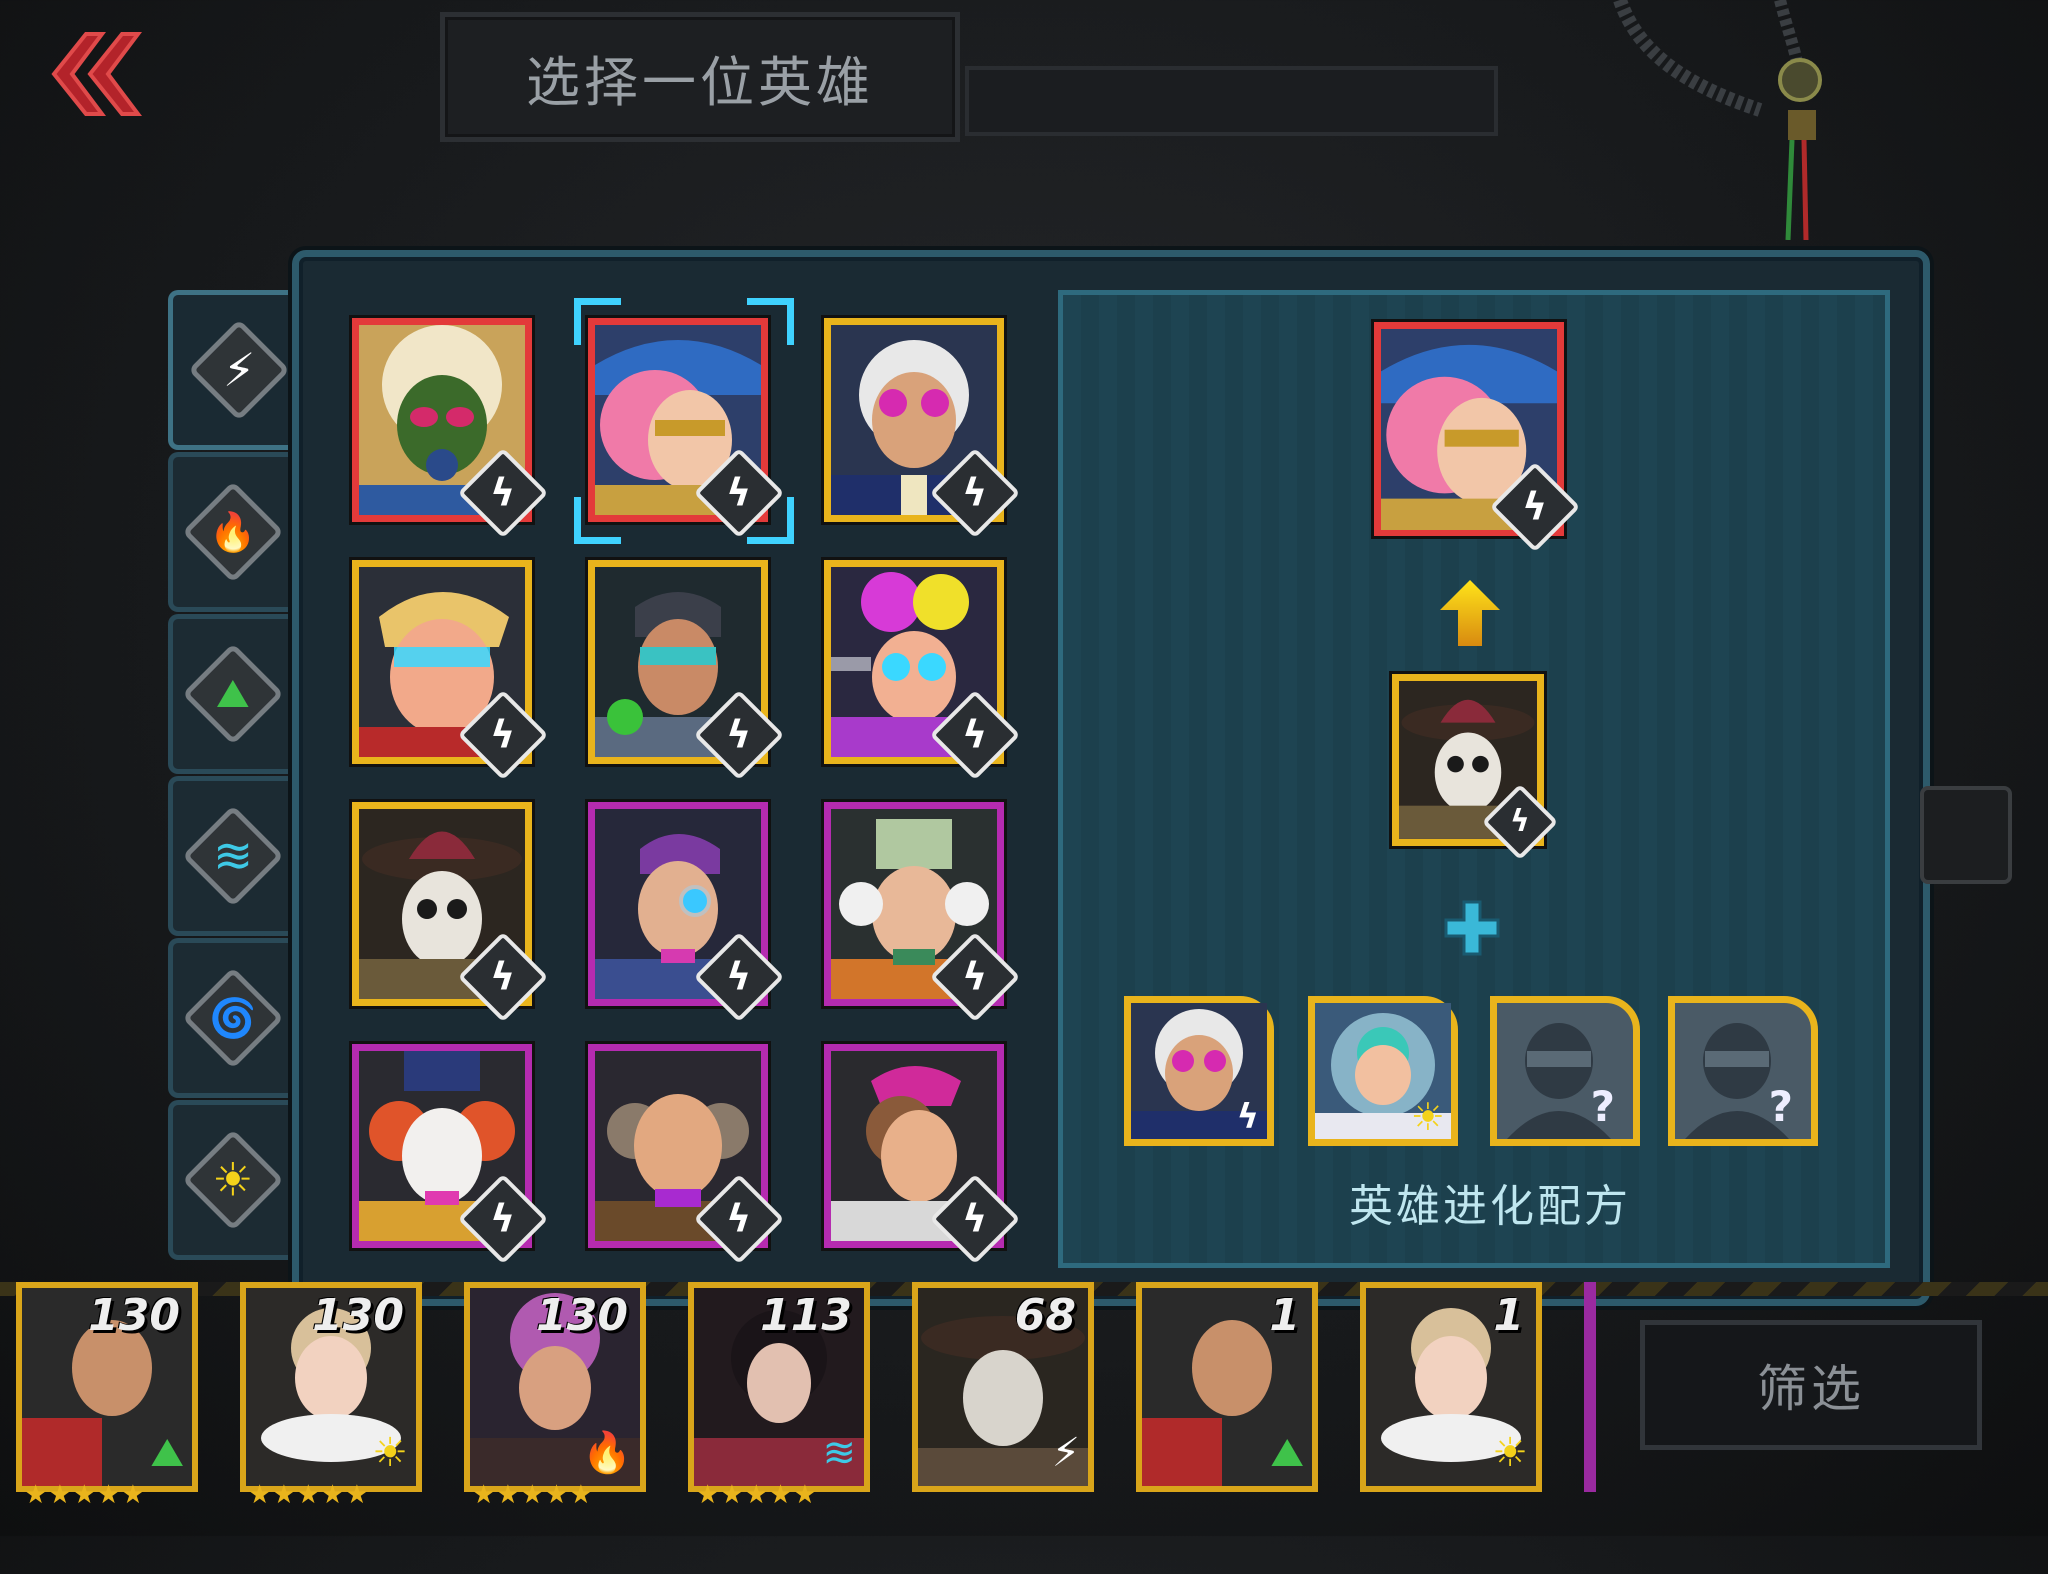 This screenshot has height=1574, width=2048. Describe the element at coordinates (233, 1017) in the screenshot. I see `spiral-icon: 🌀` at that location.